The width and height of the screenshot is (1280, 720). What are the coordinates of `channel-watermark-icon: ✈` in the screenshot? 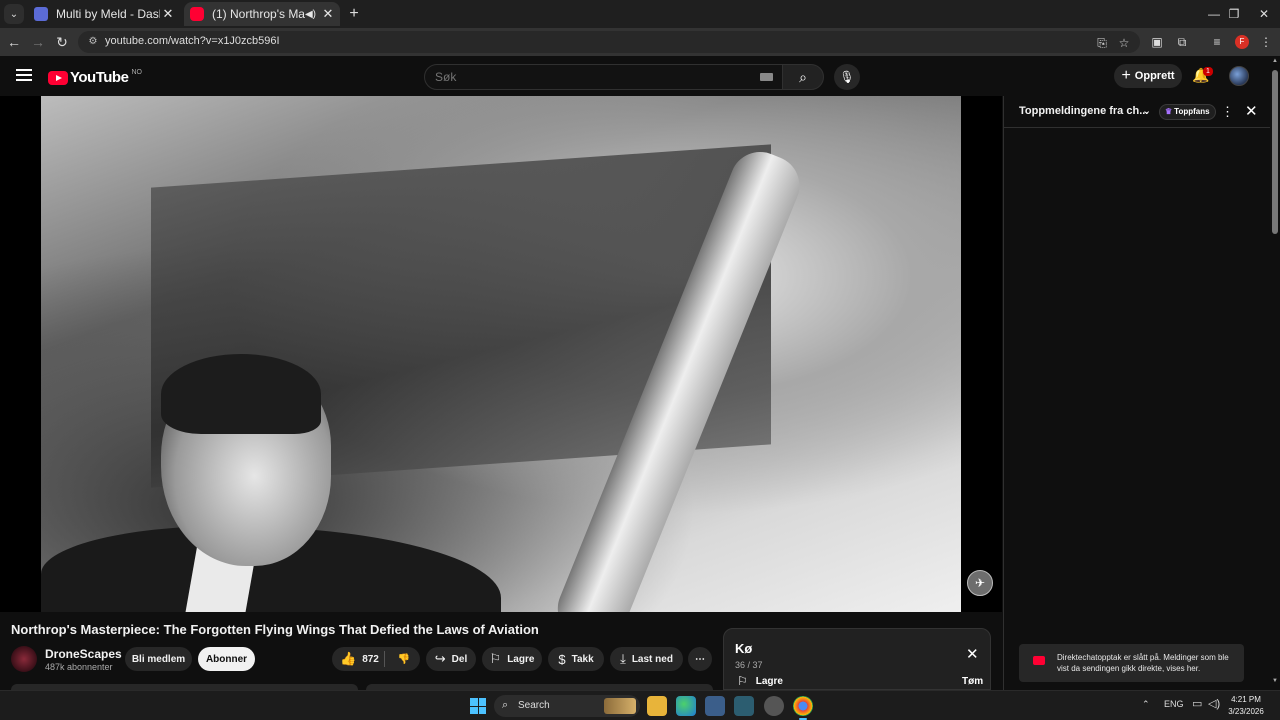 It's located at (980, 583).